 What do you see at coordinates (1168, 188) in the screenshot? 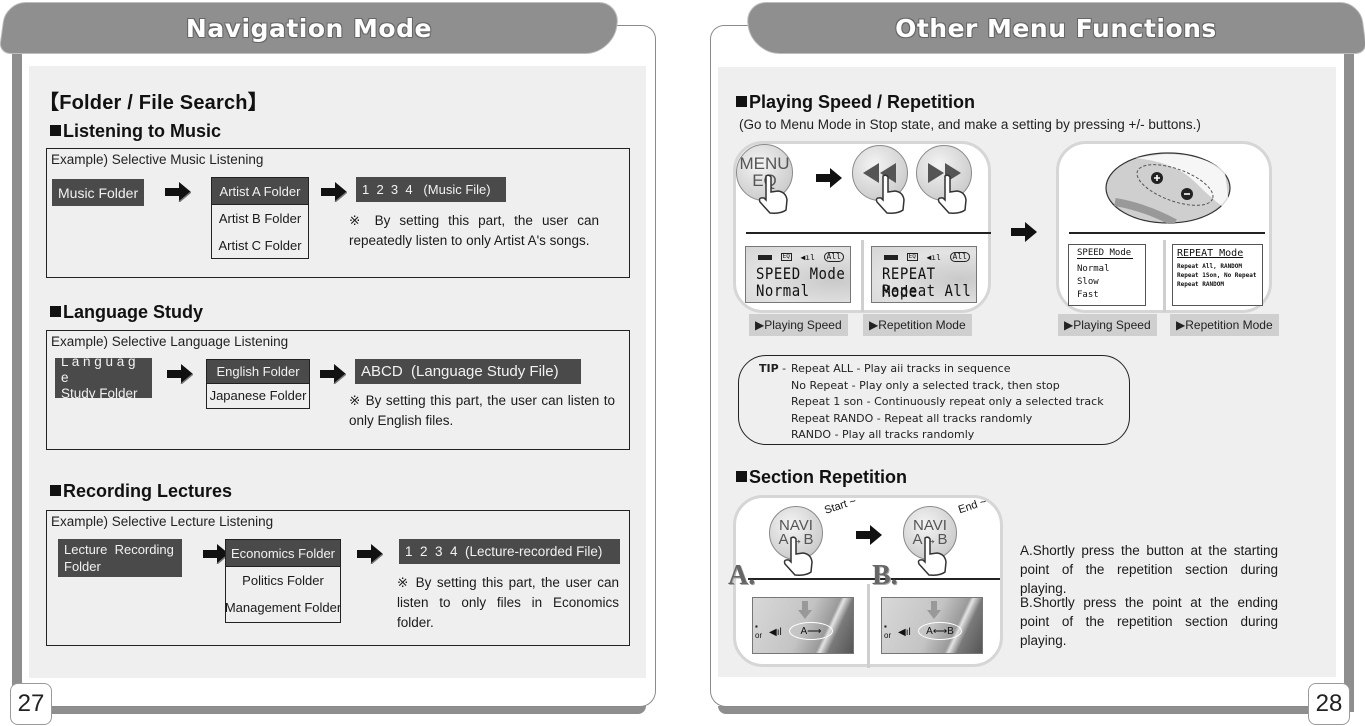
I see `device-plus-minus-illustration` at bounding box center [1168, 188].